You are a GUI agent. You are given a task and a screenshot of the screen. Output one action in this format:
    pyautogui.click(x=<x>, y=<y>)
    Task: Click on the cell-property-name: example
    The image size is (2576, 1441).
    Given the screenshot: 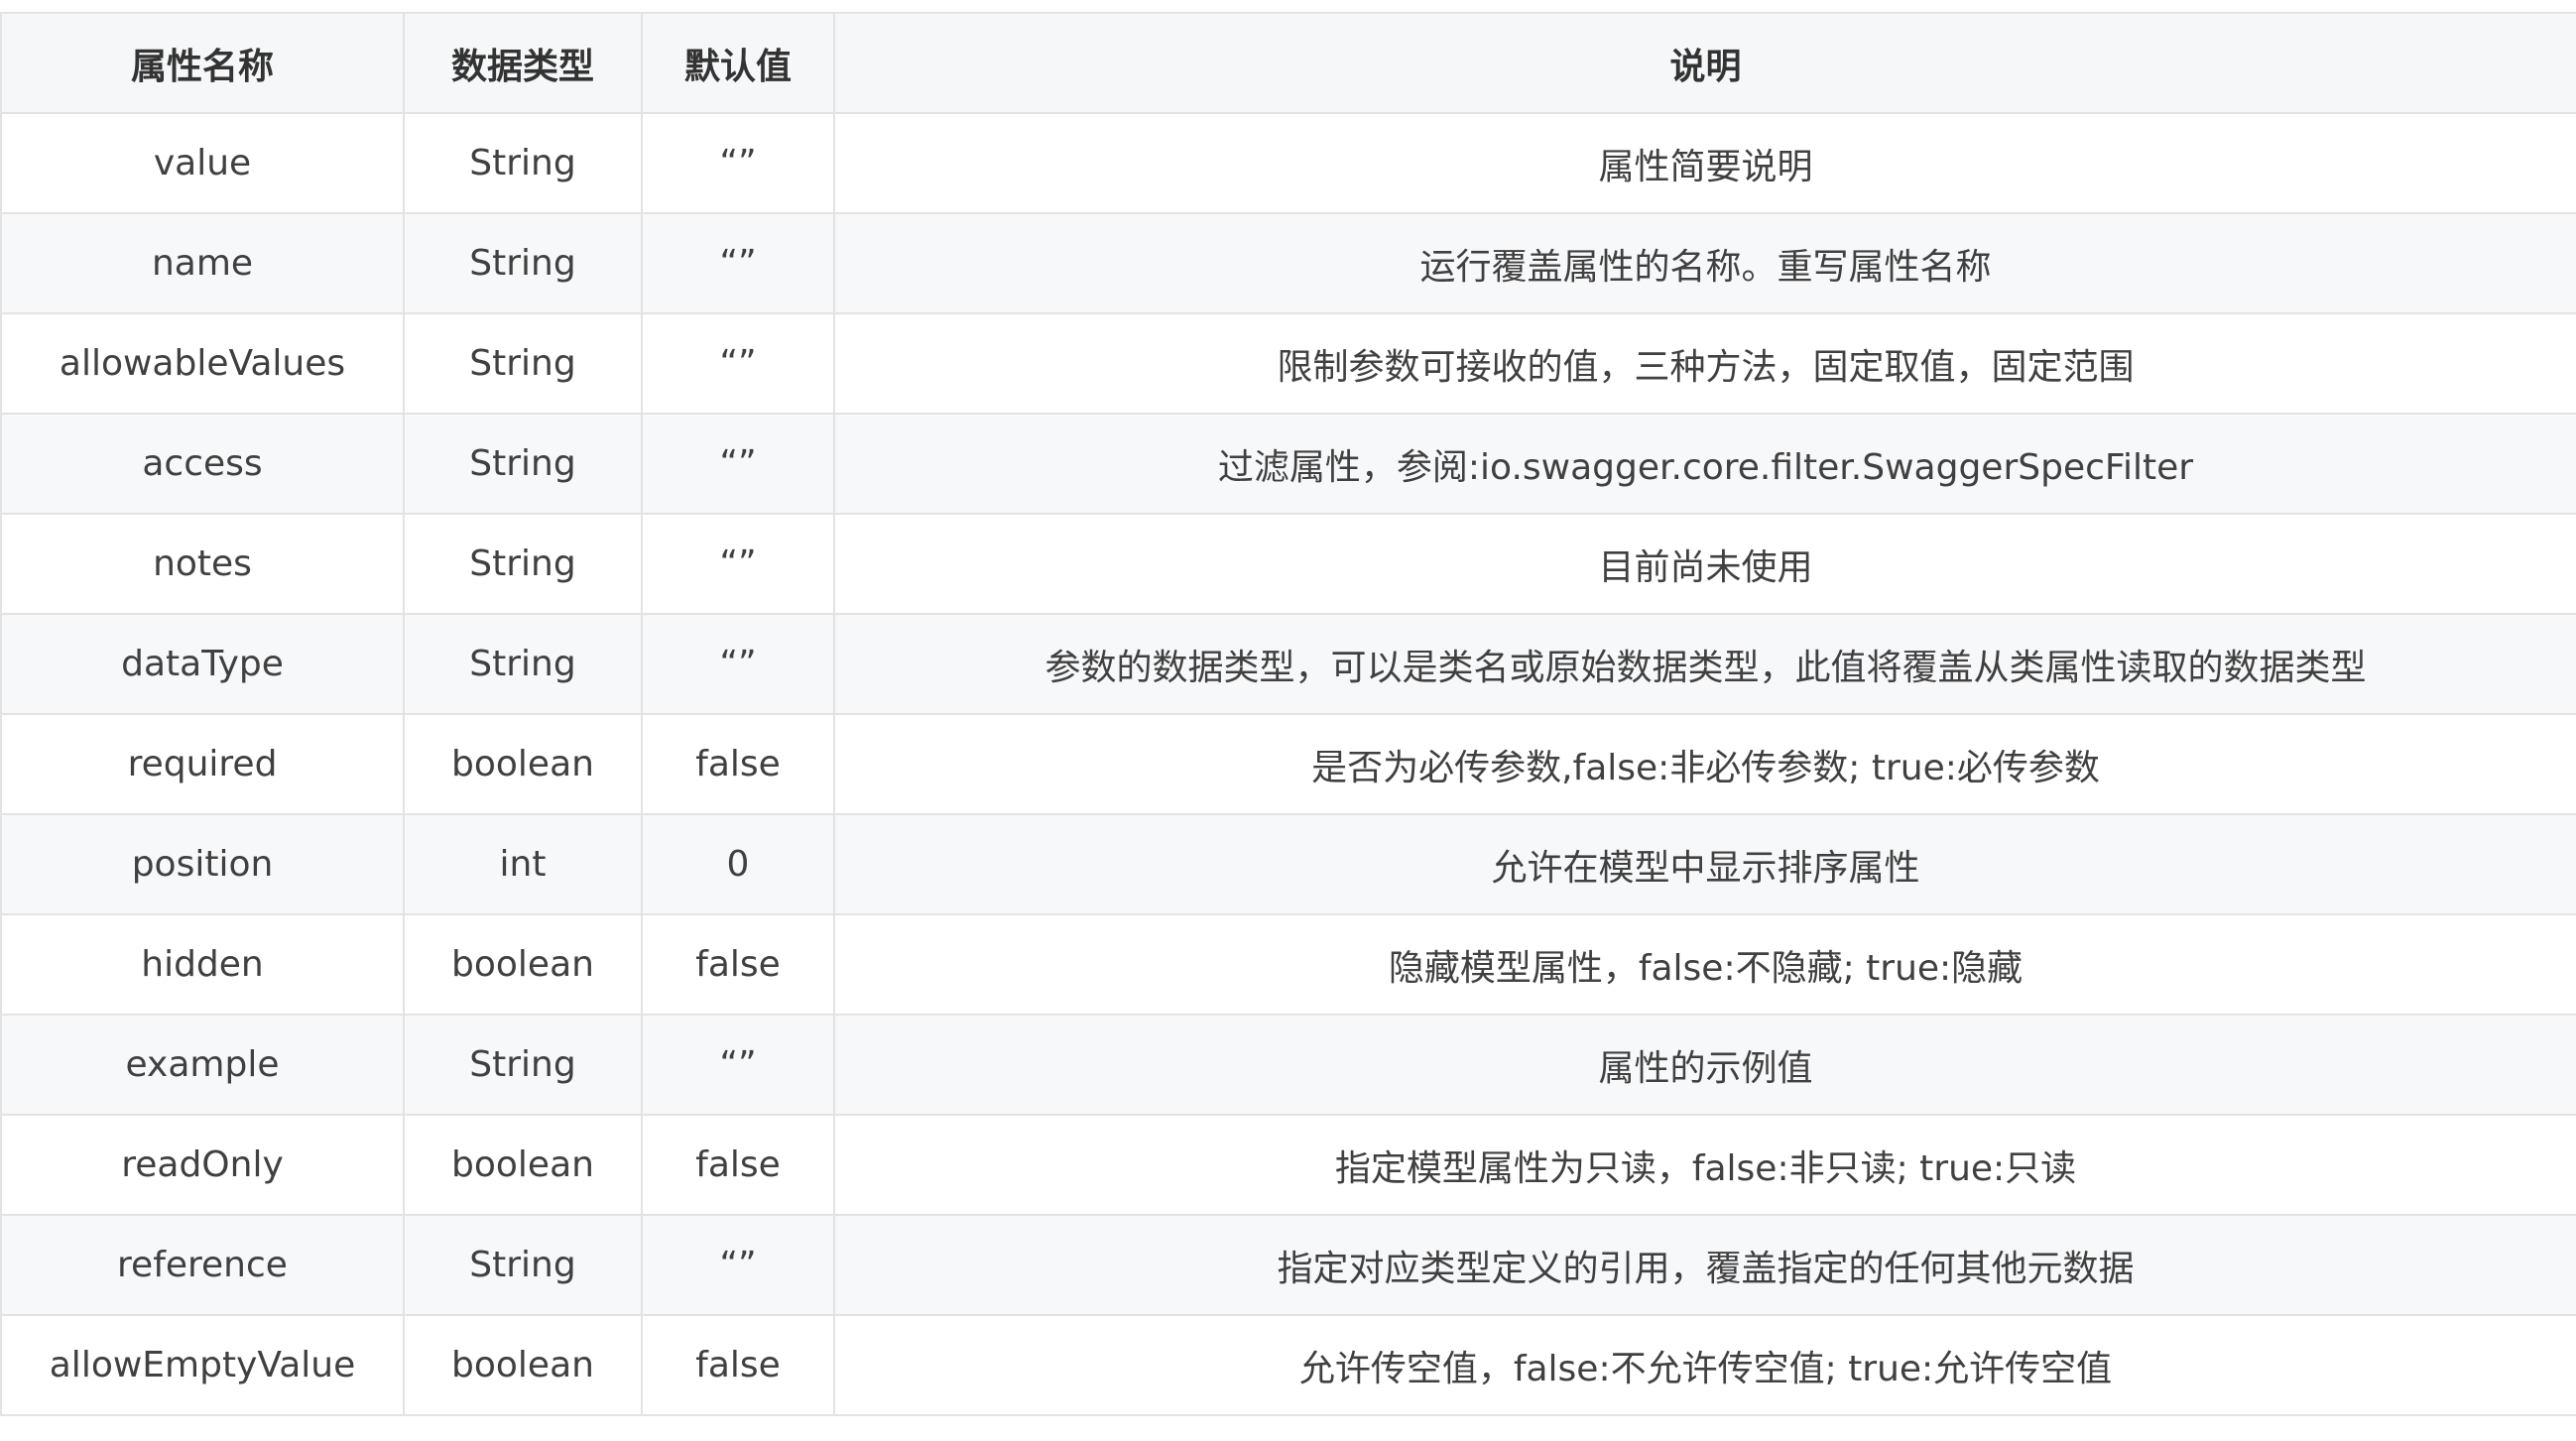 What is the action you would take?
    pyautogui.click(x=202, y=1065)
    